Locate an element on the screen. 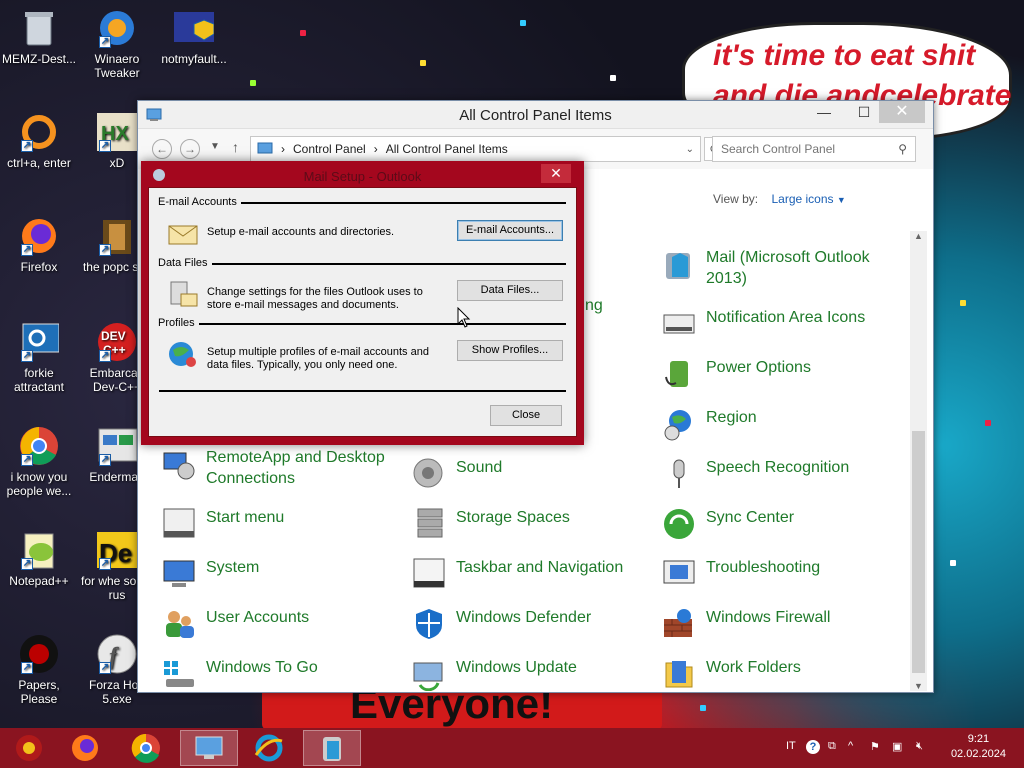 Image resolution: width=1024 pixels, height=768 pixels. language-indicator: IT is located at coordinates (791, 746).